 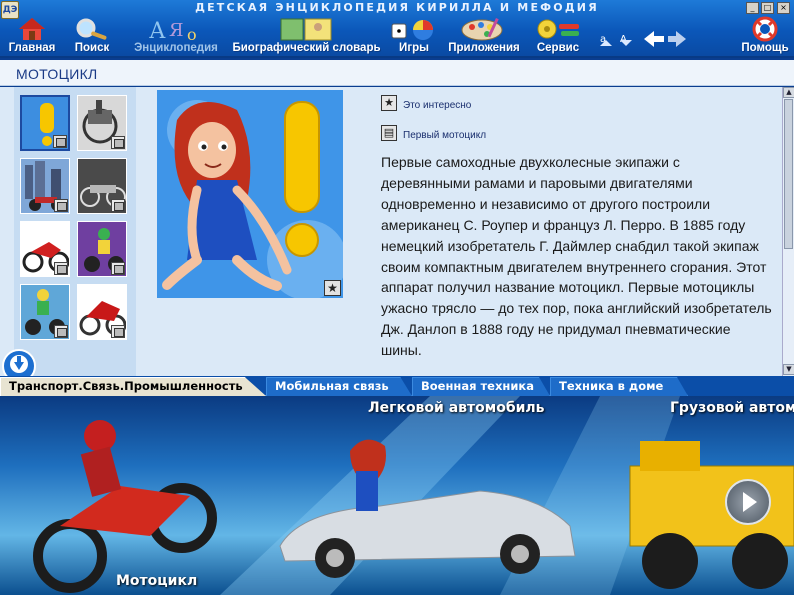 What do you see at coordinates (157, 30) in the screenshot?
I see `svg-text: А` at bounding box center [157, 30].